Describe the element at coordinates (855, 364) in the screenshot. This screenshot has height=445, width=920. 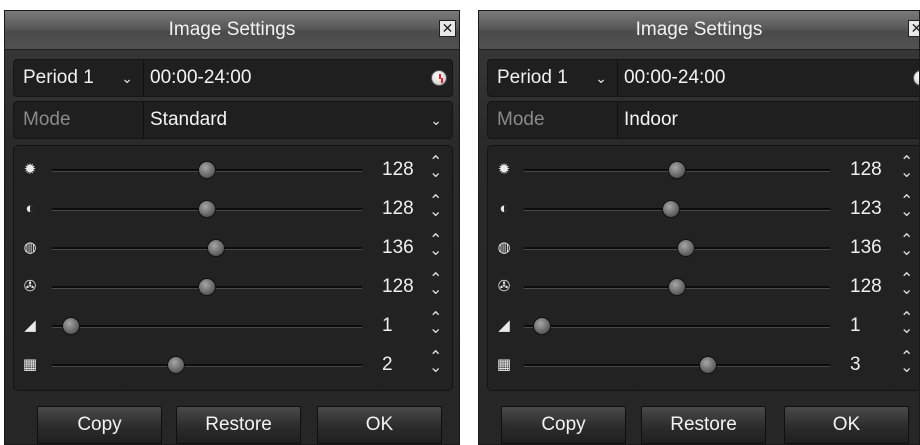
I see `slider-value: 3` at that location.